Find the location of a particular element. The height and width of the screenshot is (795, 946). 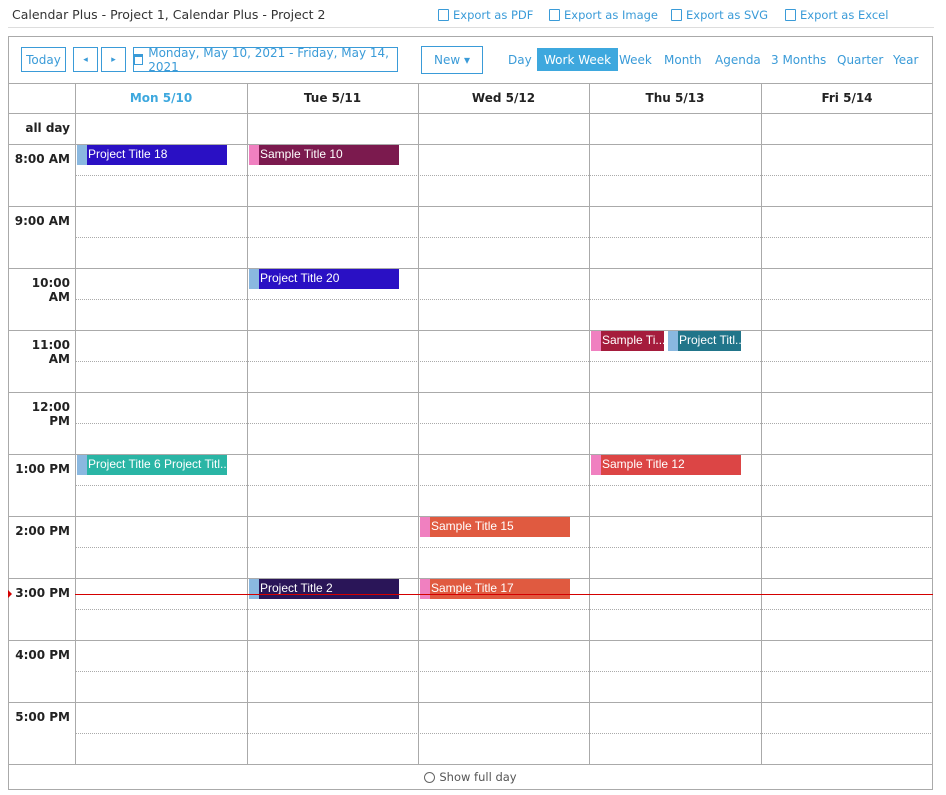

next-button: ▸ is located at coordinates (113, 59).